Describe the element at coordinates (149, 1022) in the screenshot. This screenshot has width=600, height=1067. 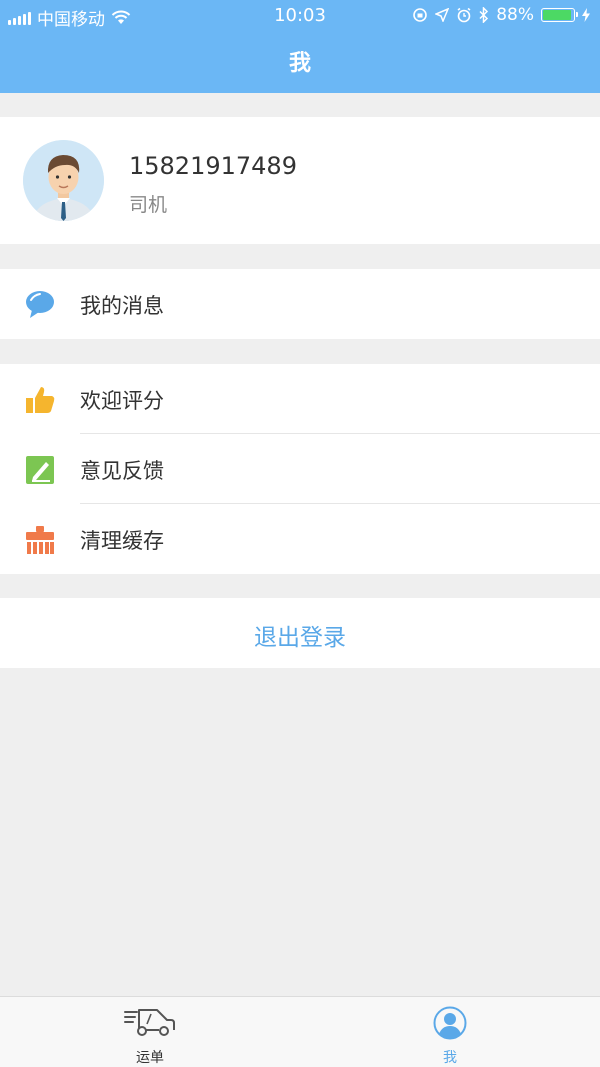
I see `truck-icon` at that location.